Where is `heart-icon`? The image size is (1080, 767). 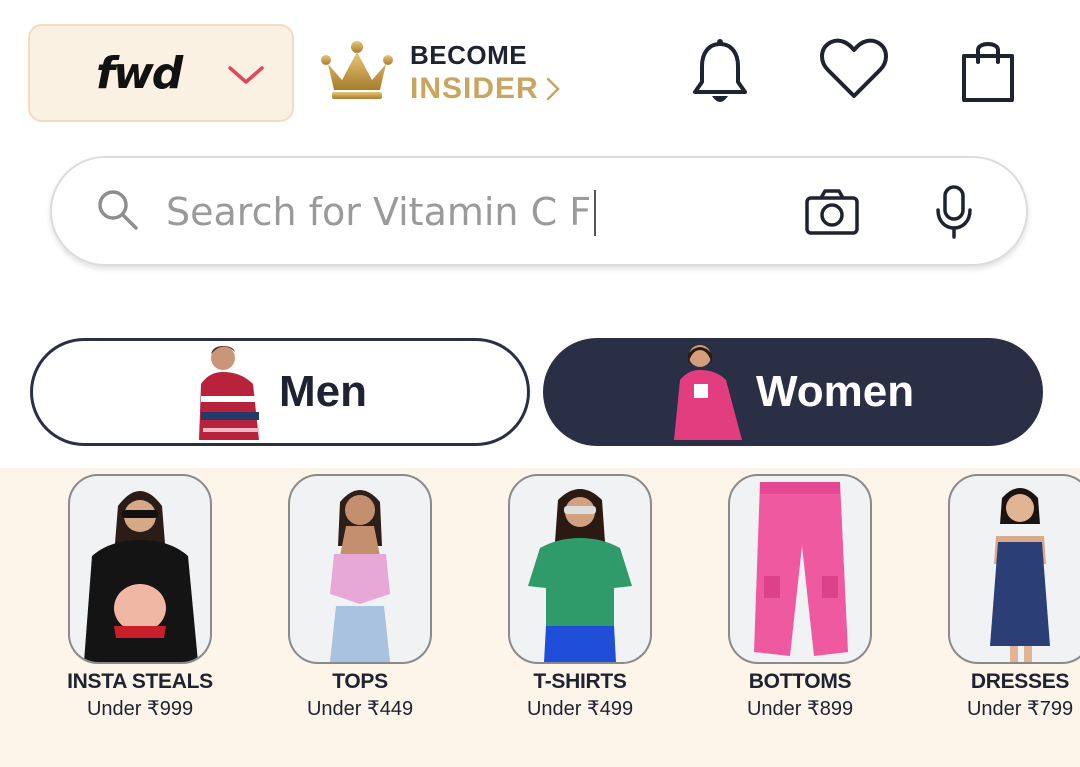
heart-icon is located at coordinates (854, 72).